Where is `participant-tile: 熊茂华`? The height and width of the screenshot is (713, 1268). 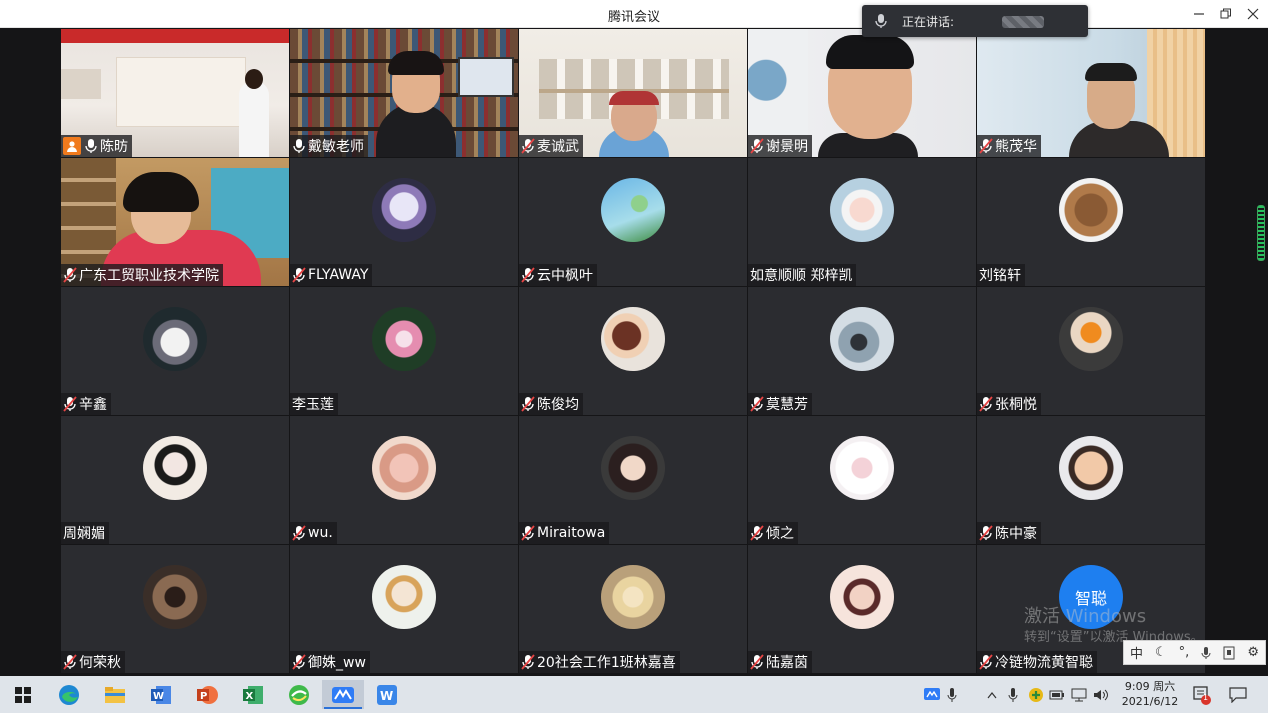
participant-tile: 熊茂华 is located at coordinates (1091, 93).